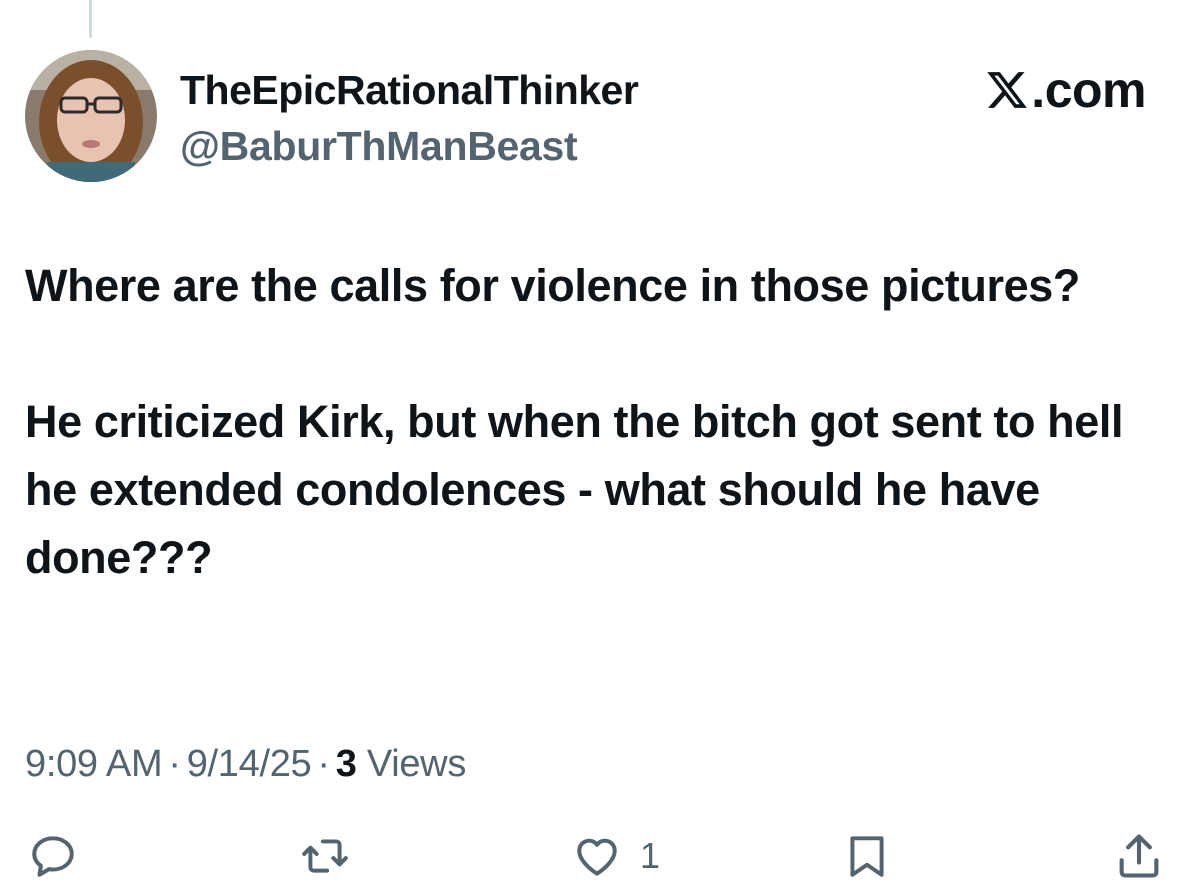 The image size is (1200, 883). I want to click on profile-photo, so click(91, 116).